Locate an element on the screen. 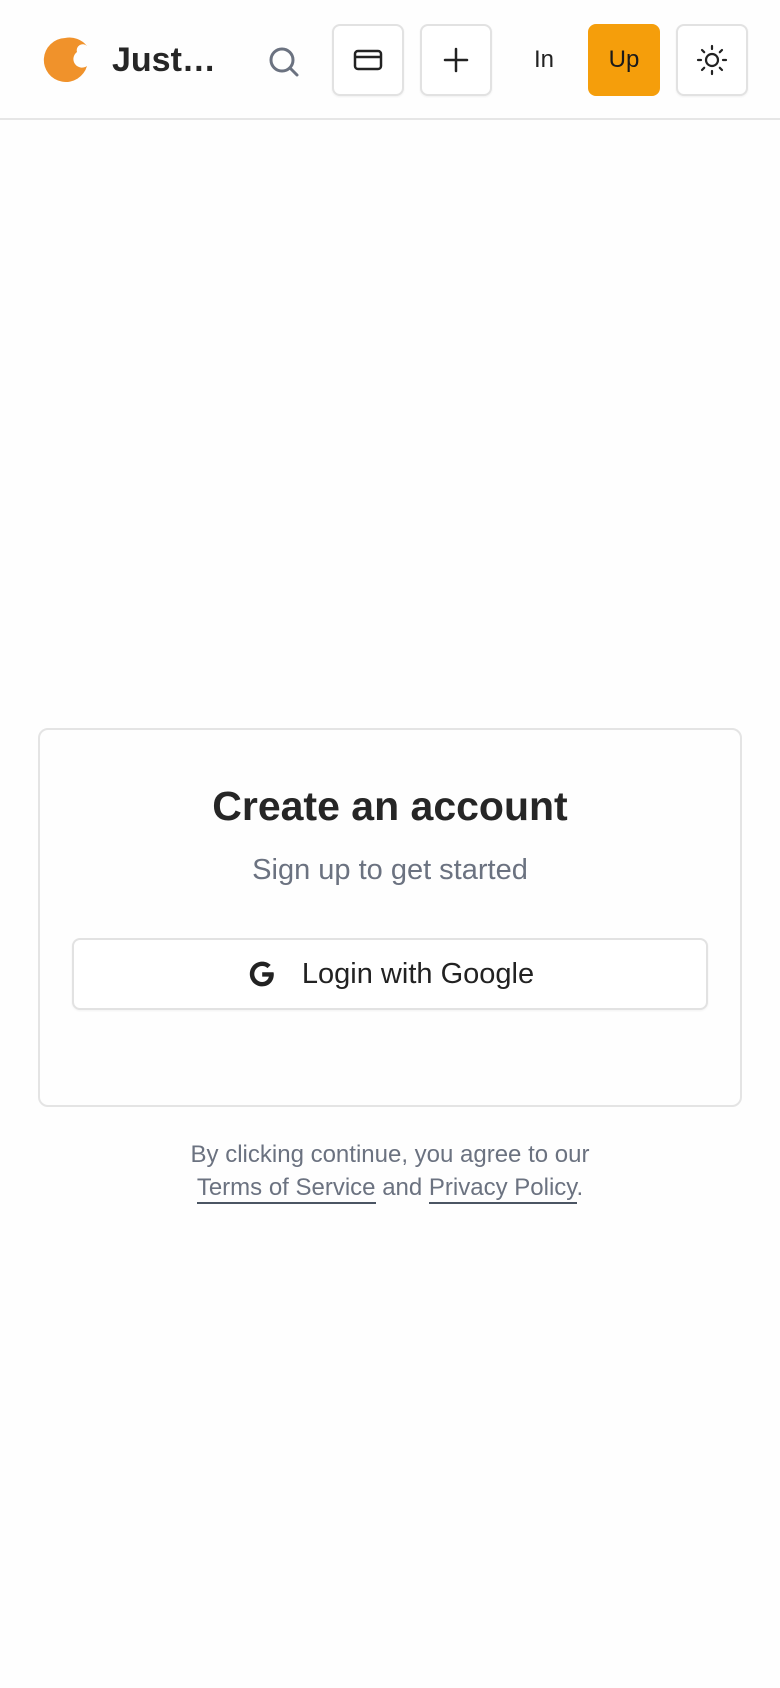 This screenshot has height=1688, width=780. legal-joiner: and is located at coordinates (402, 1187).